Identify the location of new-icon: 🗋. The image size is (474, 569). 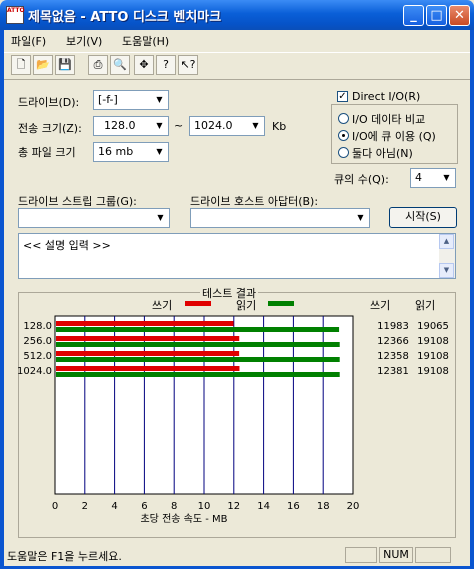
(21, 65).